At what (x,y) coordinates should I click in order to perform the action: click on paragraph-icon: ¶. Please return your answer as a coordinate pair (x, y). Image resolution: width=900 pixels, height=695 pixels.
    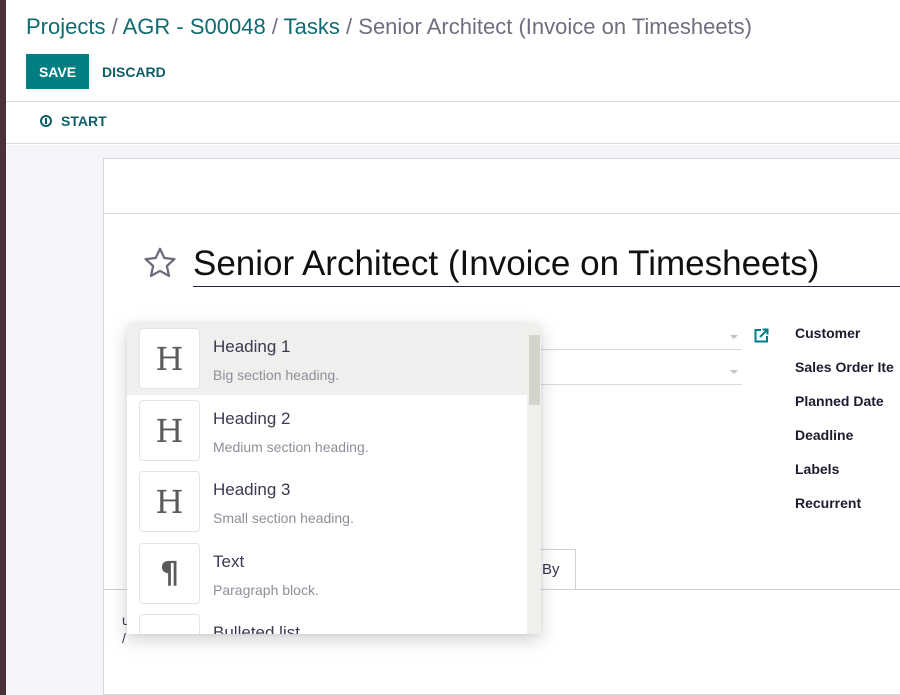
    Looking at the image, I should click on (169, 573).